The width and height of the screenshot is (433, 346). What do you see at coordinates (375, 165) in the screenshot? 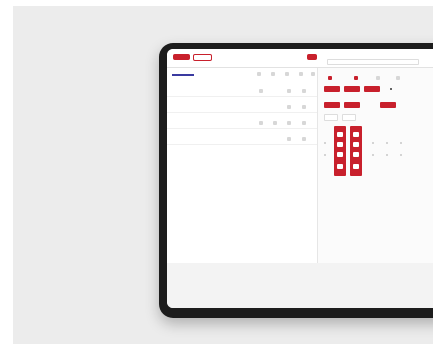
I see `right-panel` at bounding box center [375, 165].